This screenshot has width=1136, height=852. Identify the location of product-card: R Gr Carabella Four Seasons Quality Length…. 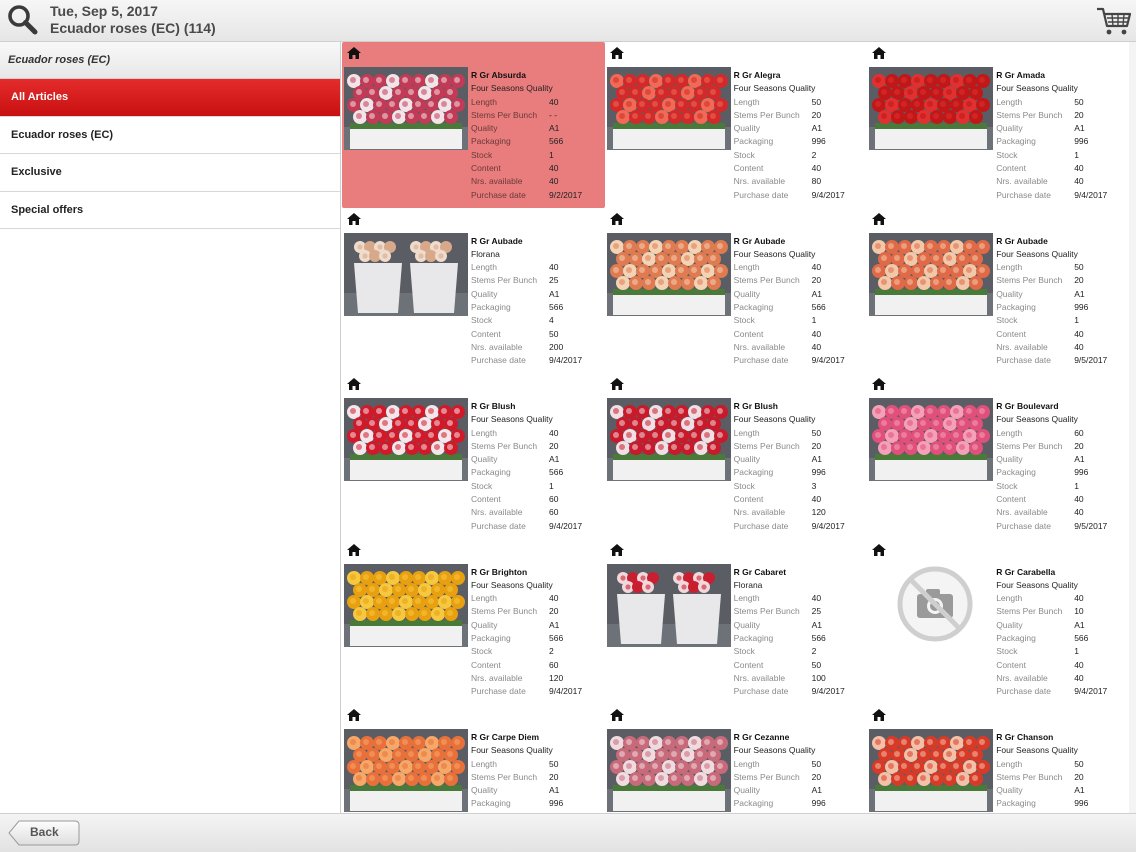
(998, 622).